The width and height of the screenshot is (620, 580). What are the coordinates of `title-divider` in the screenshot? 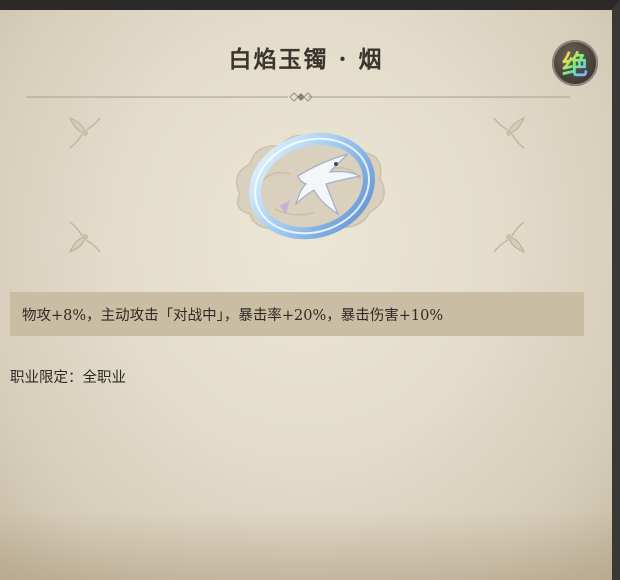 It's located at (298, 97).